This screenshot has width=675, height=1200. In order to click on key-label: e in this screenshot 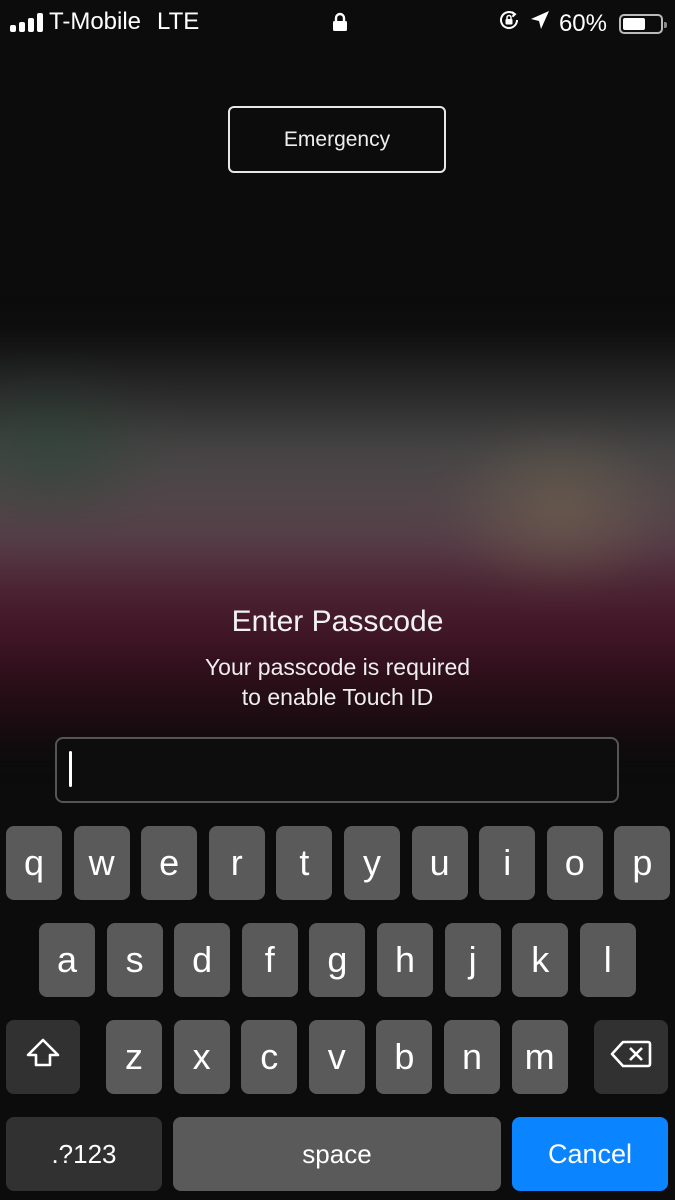, I will do `click(169, 862)`.